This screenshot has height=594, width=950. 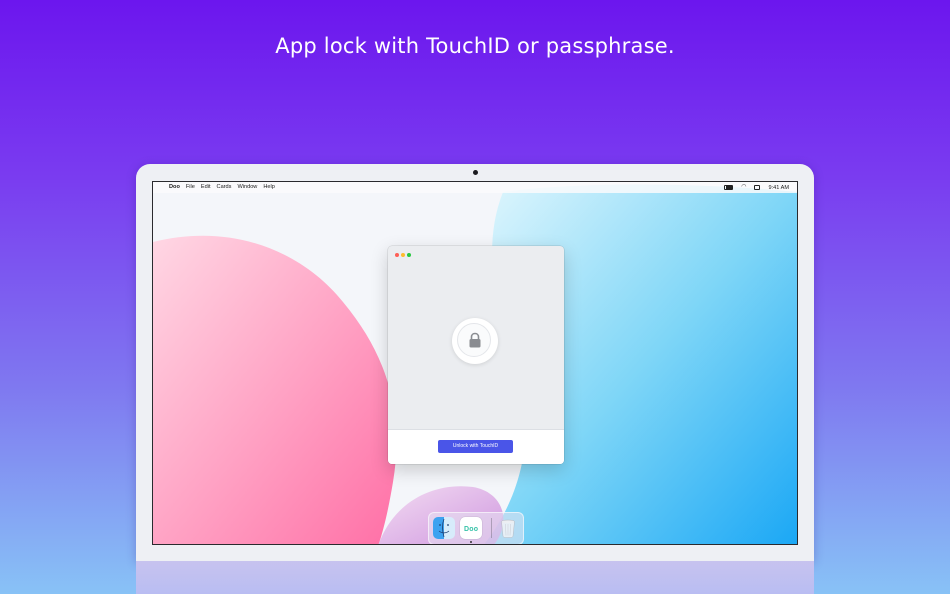 I want to click on unlock-with-touchid-button: Unlock with TouchID, so click(x=475, y=446).